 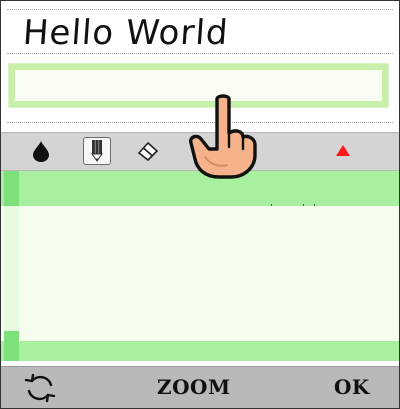 I want to click on menu-arrow-button, so click(x=343, y=151).